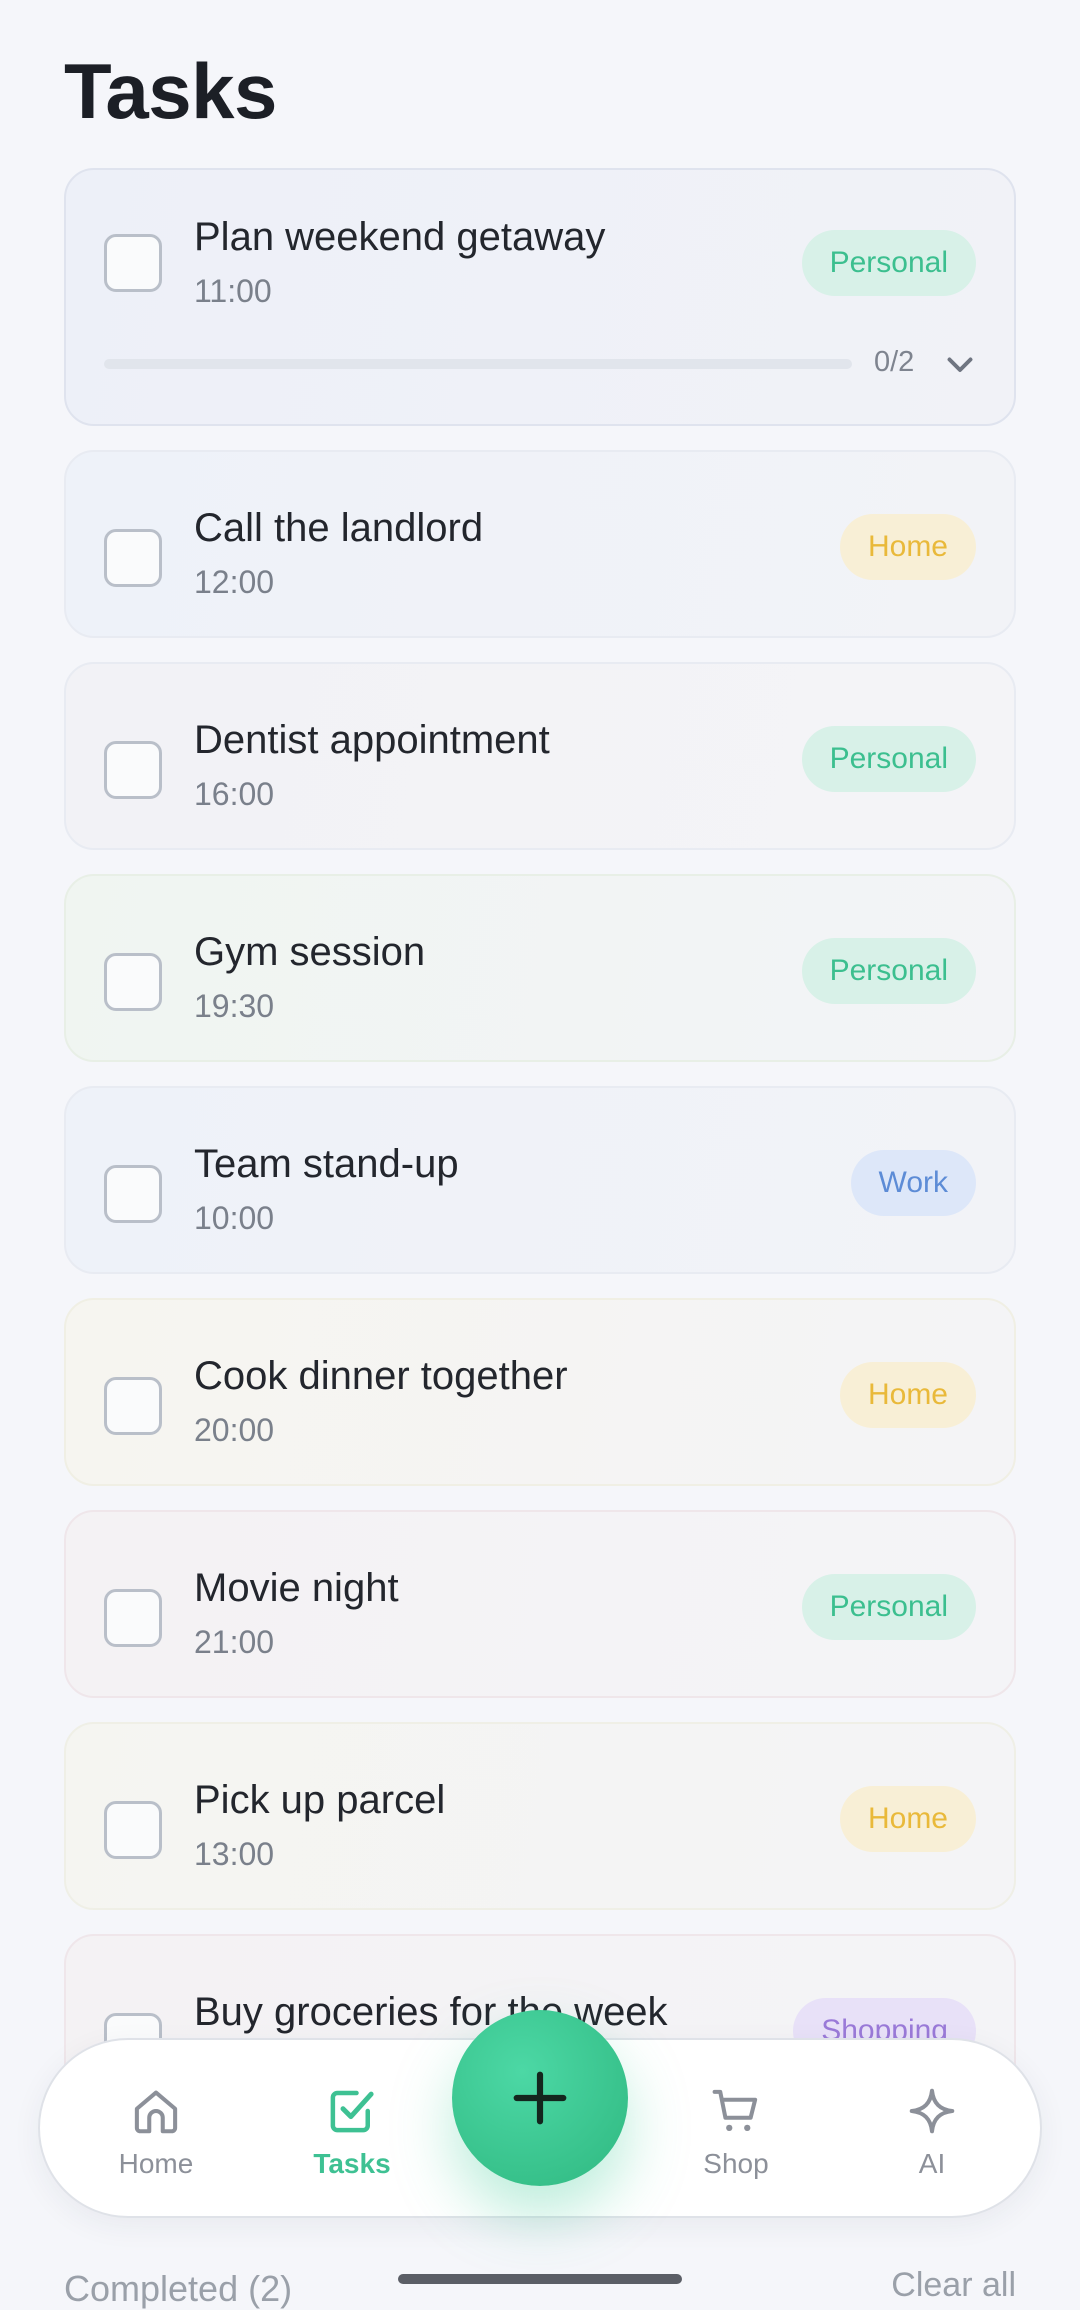 Image resolution: width=1080 pixels, height=2310 pixels. What do you see at coordinates (339, 528) in the screenshot?
I see `task-title: Call the landlord` at bounding box center [339, 528].